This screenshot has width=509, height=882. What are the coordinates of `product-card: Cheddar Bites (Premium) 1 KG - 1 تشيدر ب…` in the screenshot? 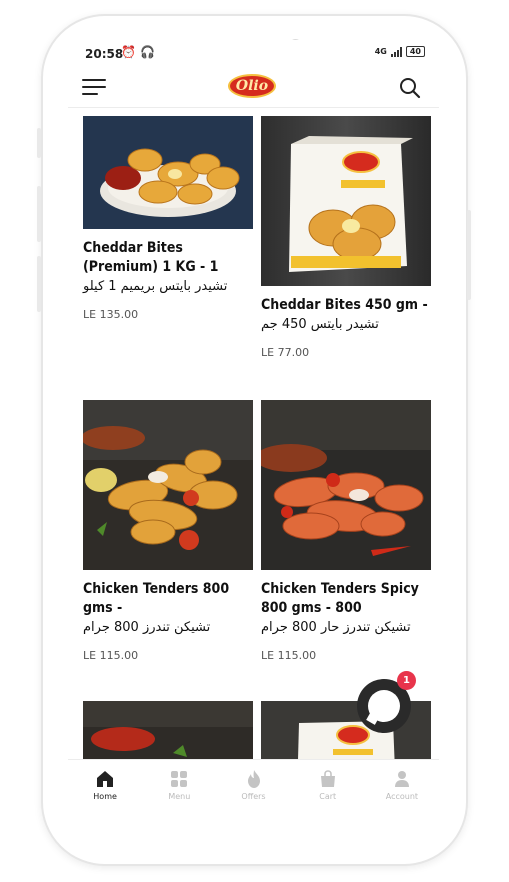 It's located at (168, 218).